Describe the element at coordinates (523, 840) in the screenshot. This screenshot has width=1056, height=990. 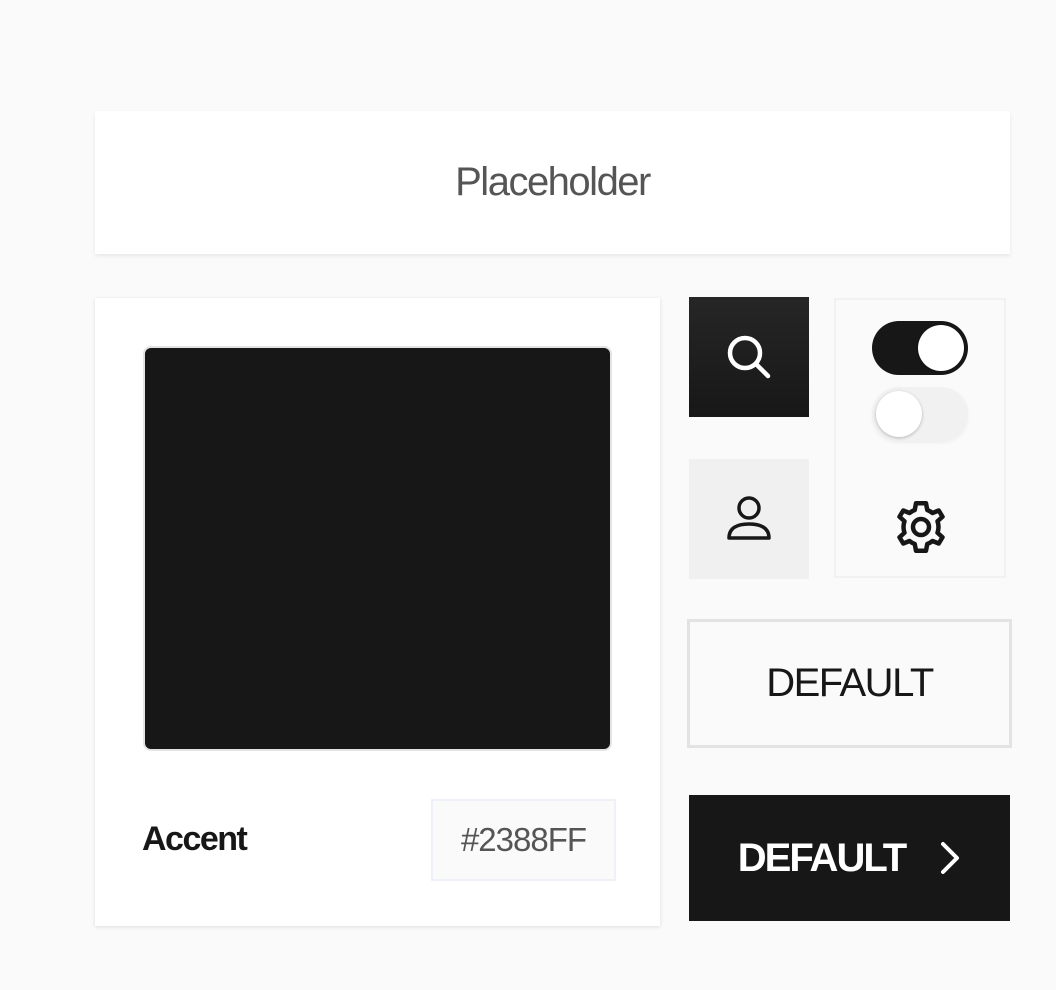
I see `hex-input: #2388FF` at that location.